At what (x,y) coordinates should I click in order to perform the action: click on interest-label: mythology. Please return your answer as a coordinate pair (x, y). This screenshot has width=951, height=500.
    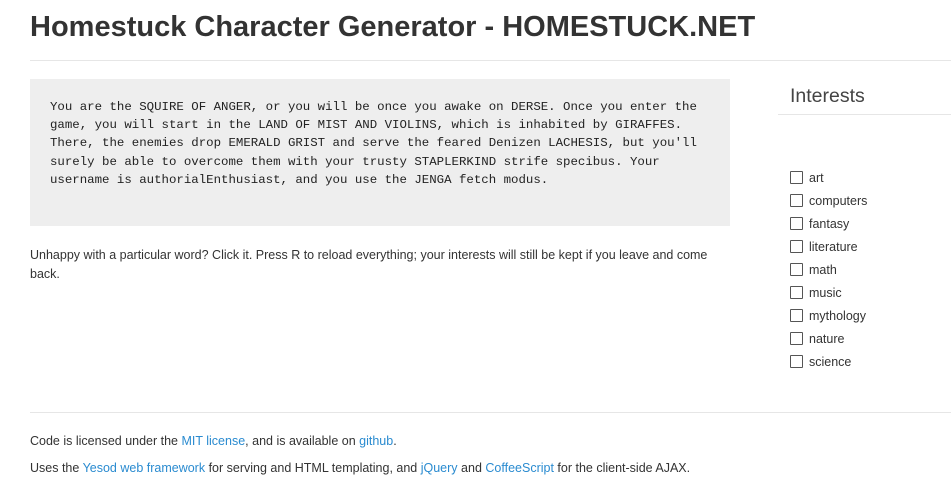
    Looking at the image, I should click on (837, 316).